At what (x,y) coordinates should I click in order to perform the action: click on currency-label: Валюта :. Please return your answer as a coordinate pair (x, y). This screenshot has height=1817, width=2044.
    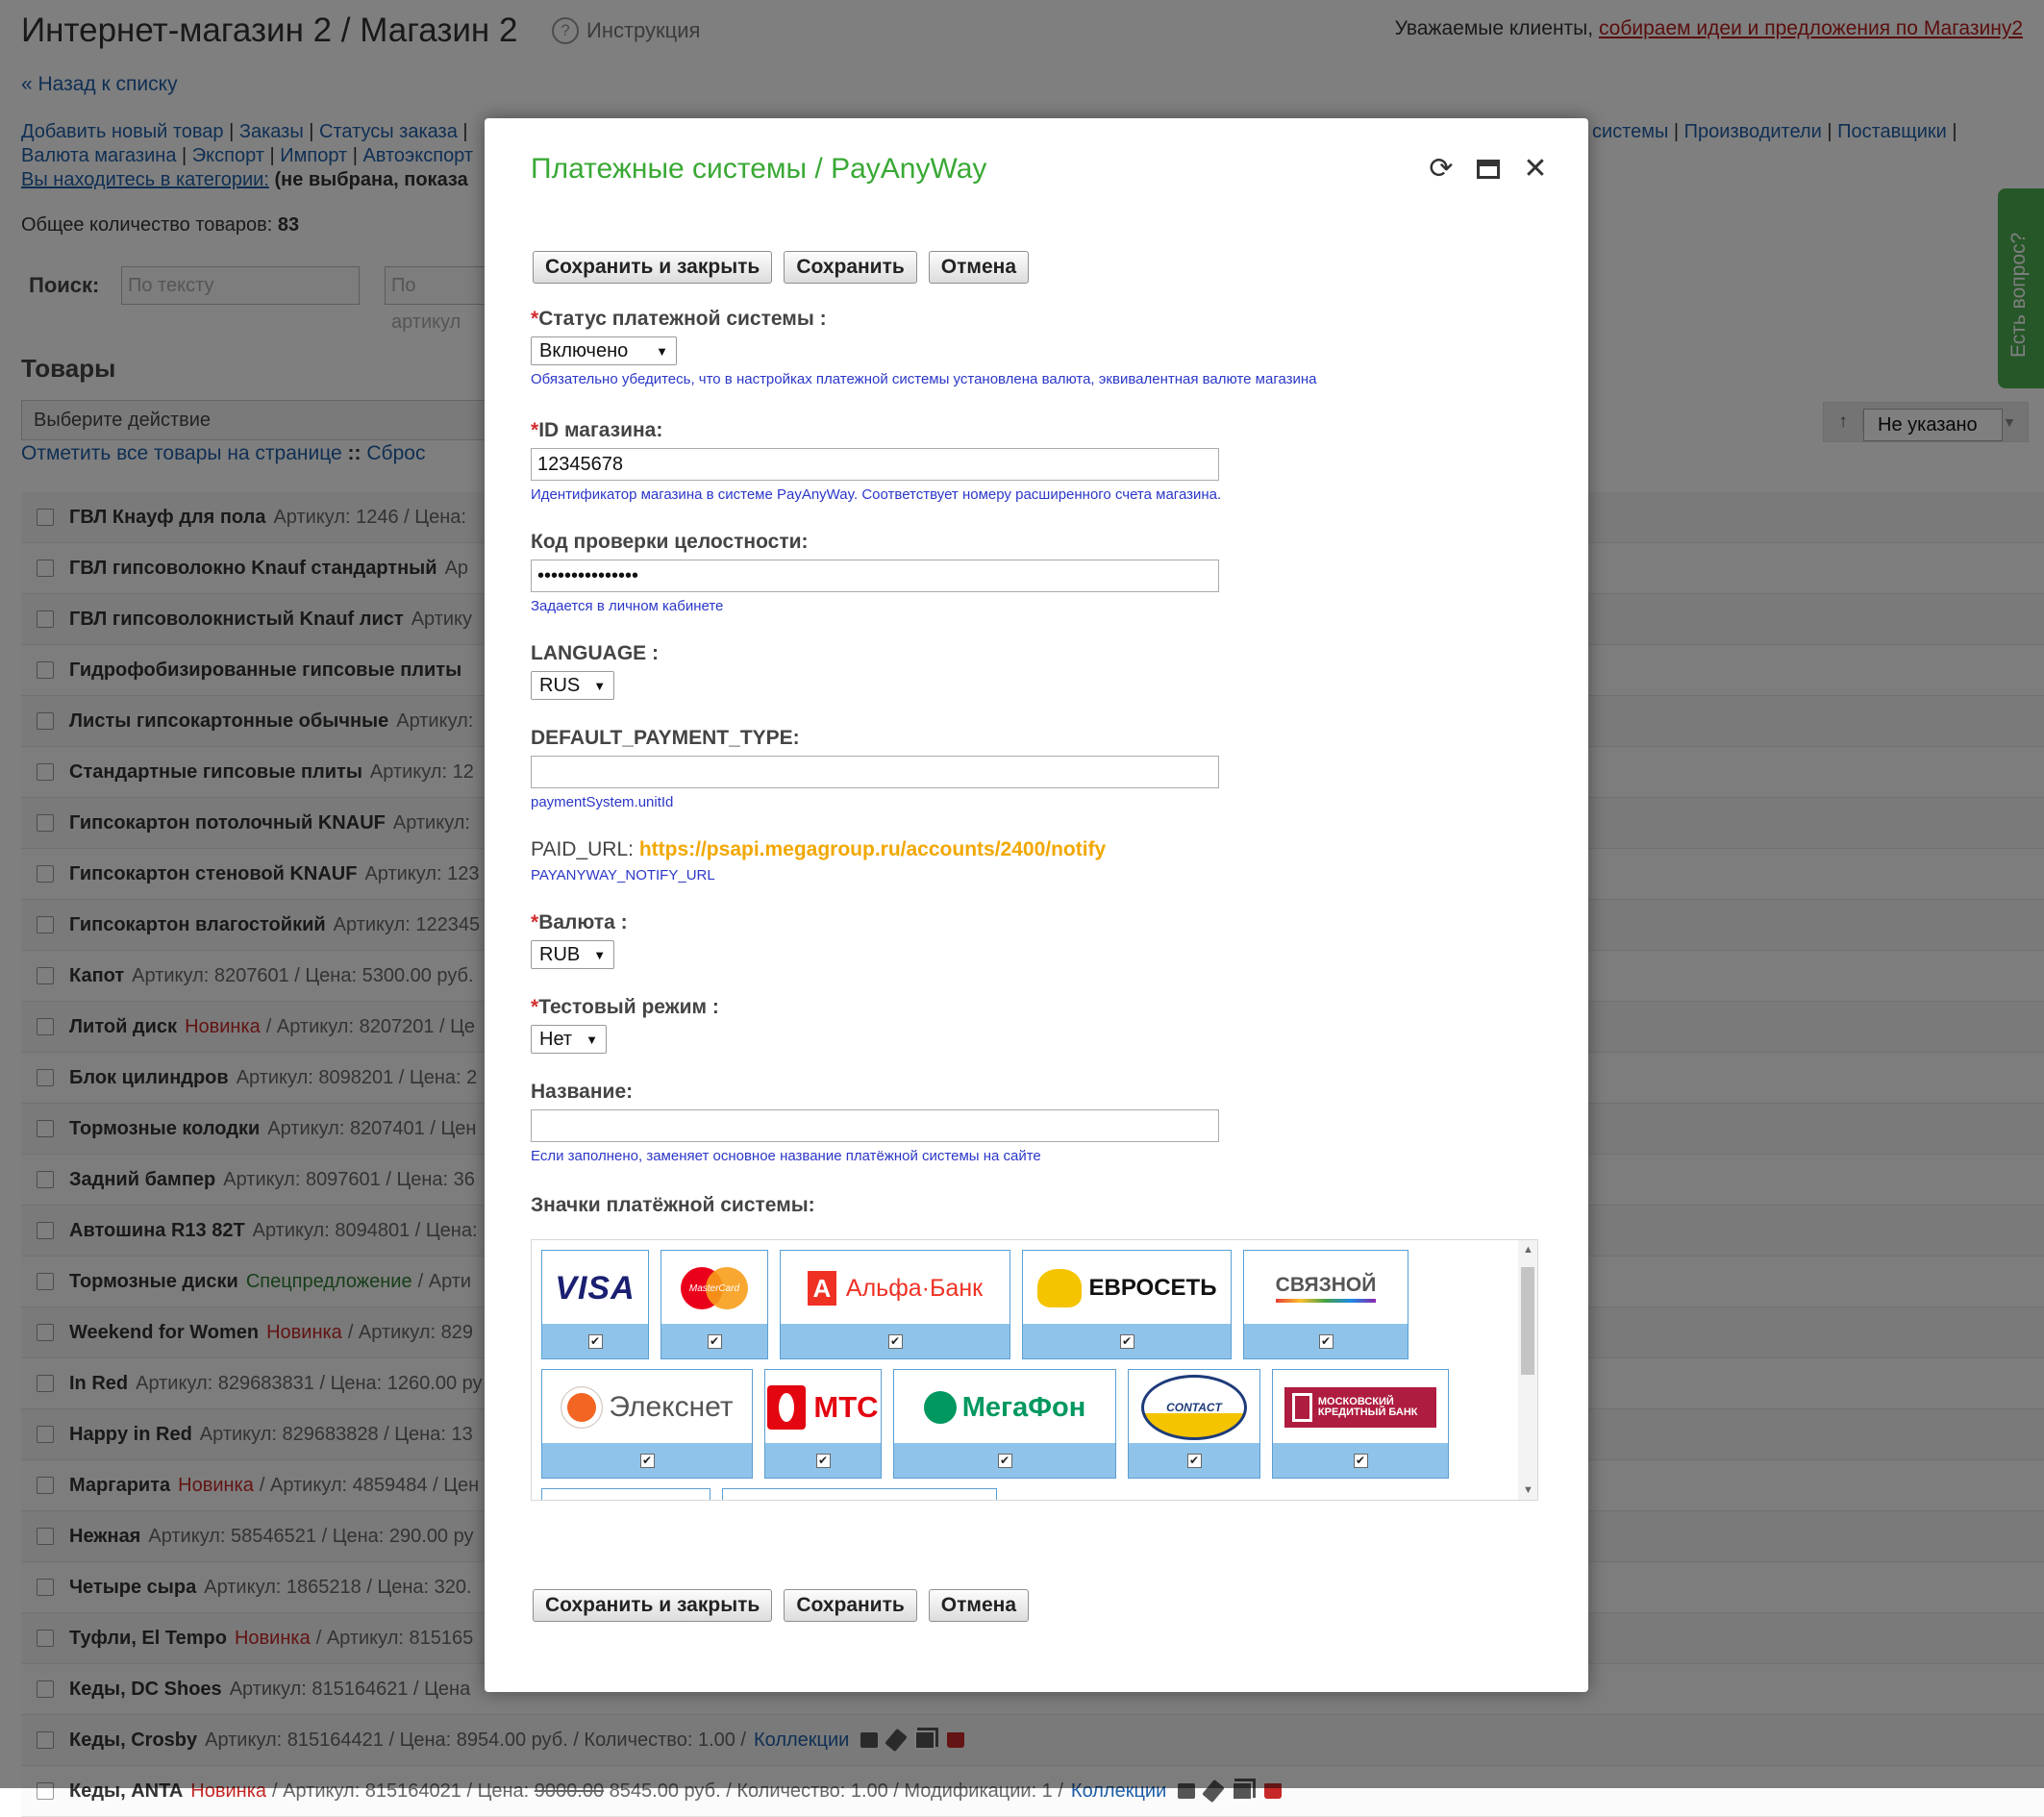
    Looking at the image, I should click on (583, 922).